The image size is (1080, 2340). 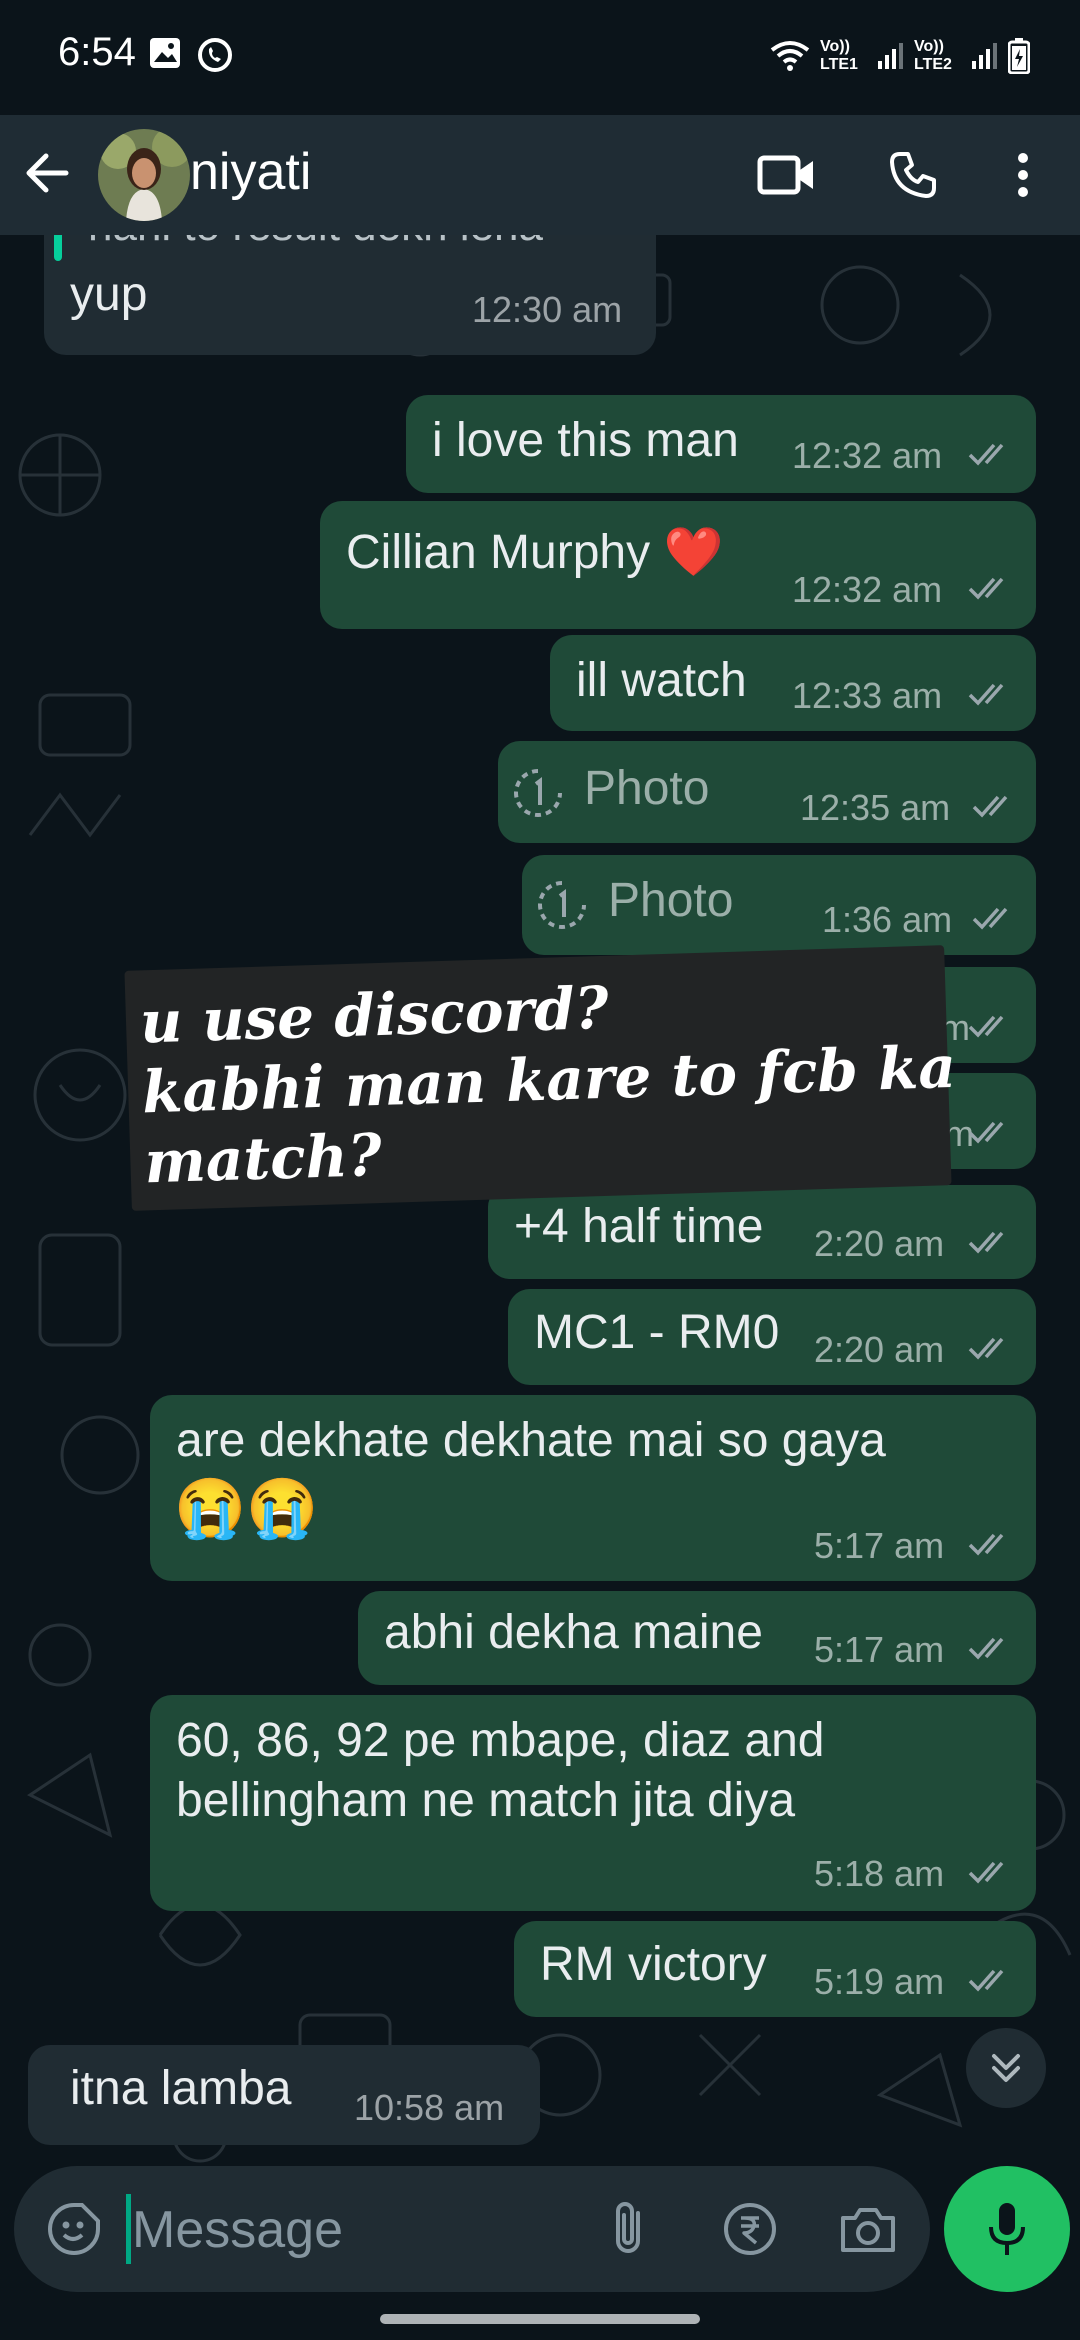 What do you see at coordinates (486, 1800) in the screenshot?
I see `message-text: bellingham ne match jita diya` at bounding box center [486, 1800].